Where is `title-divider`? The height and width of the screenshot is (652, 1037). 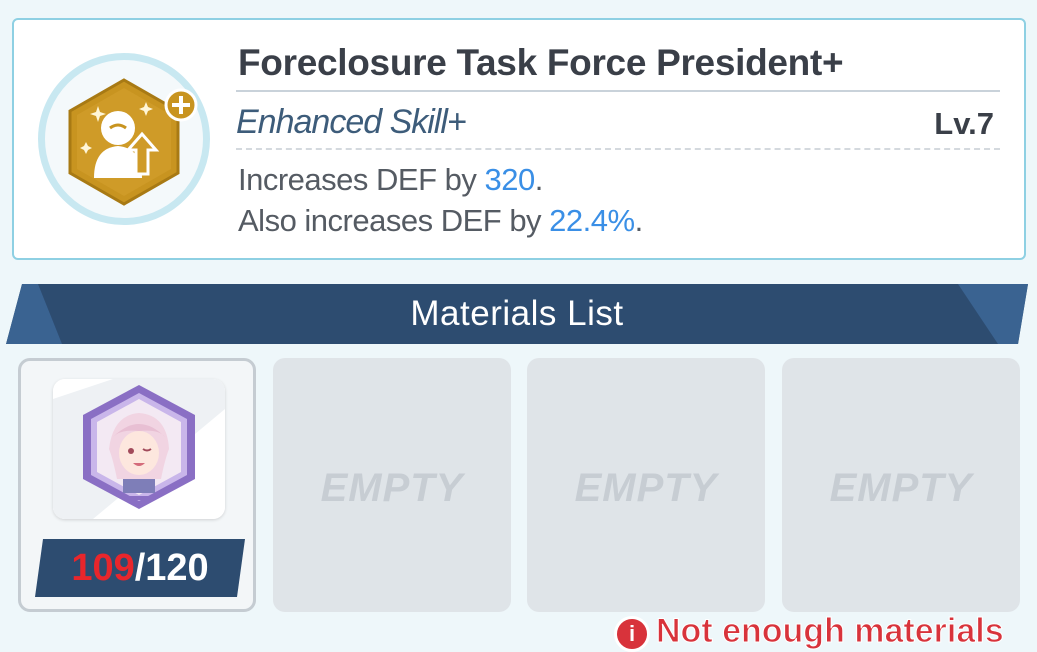
title-divider is located at coordinates (618, 91).